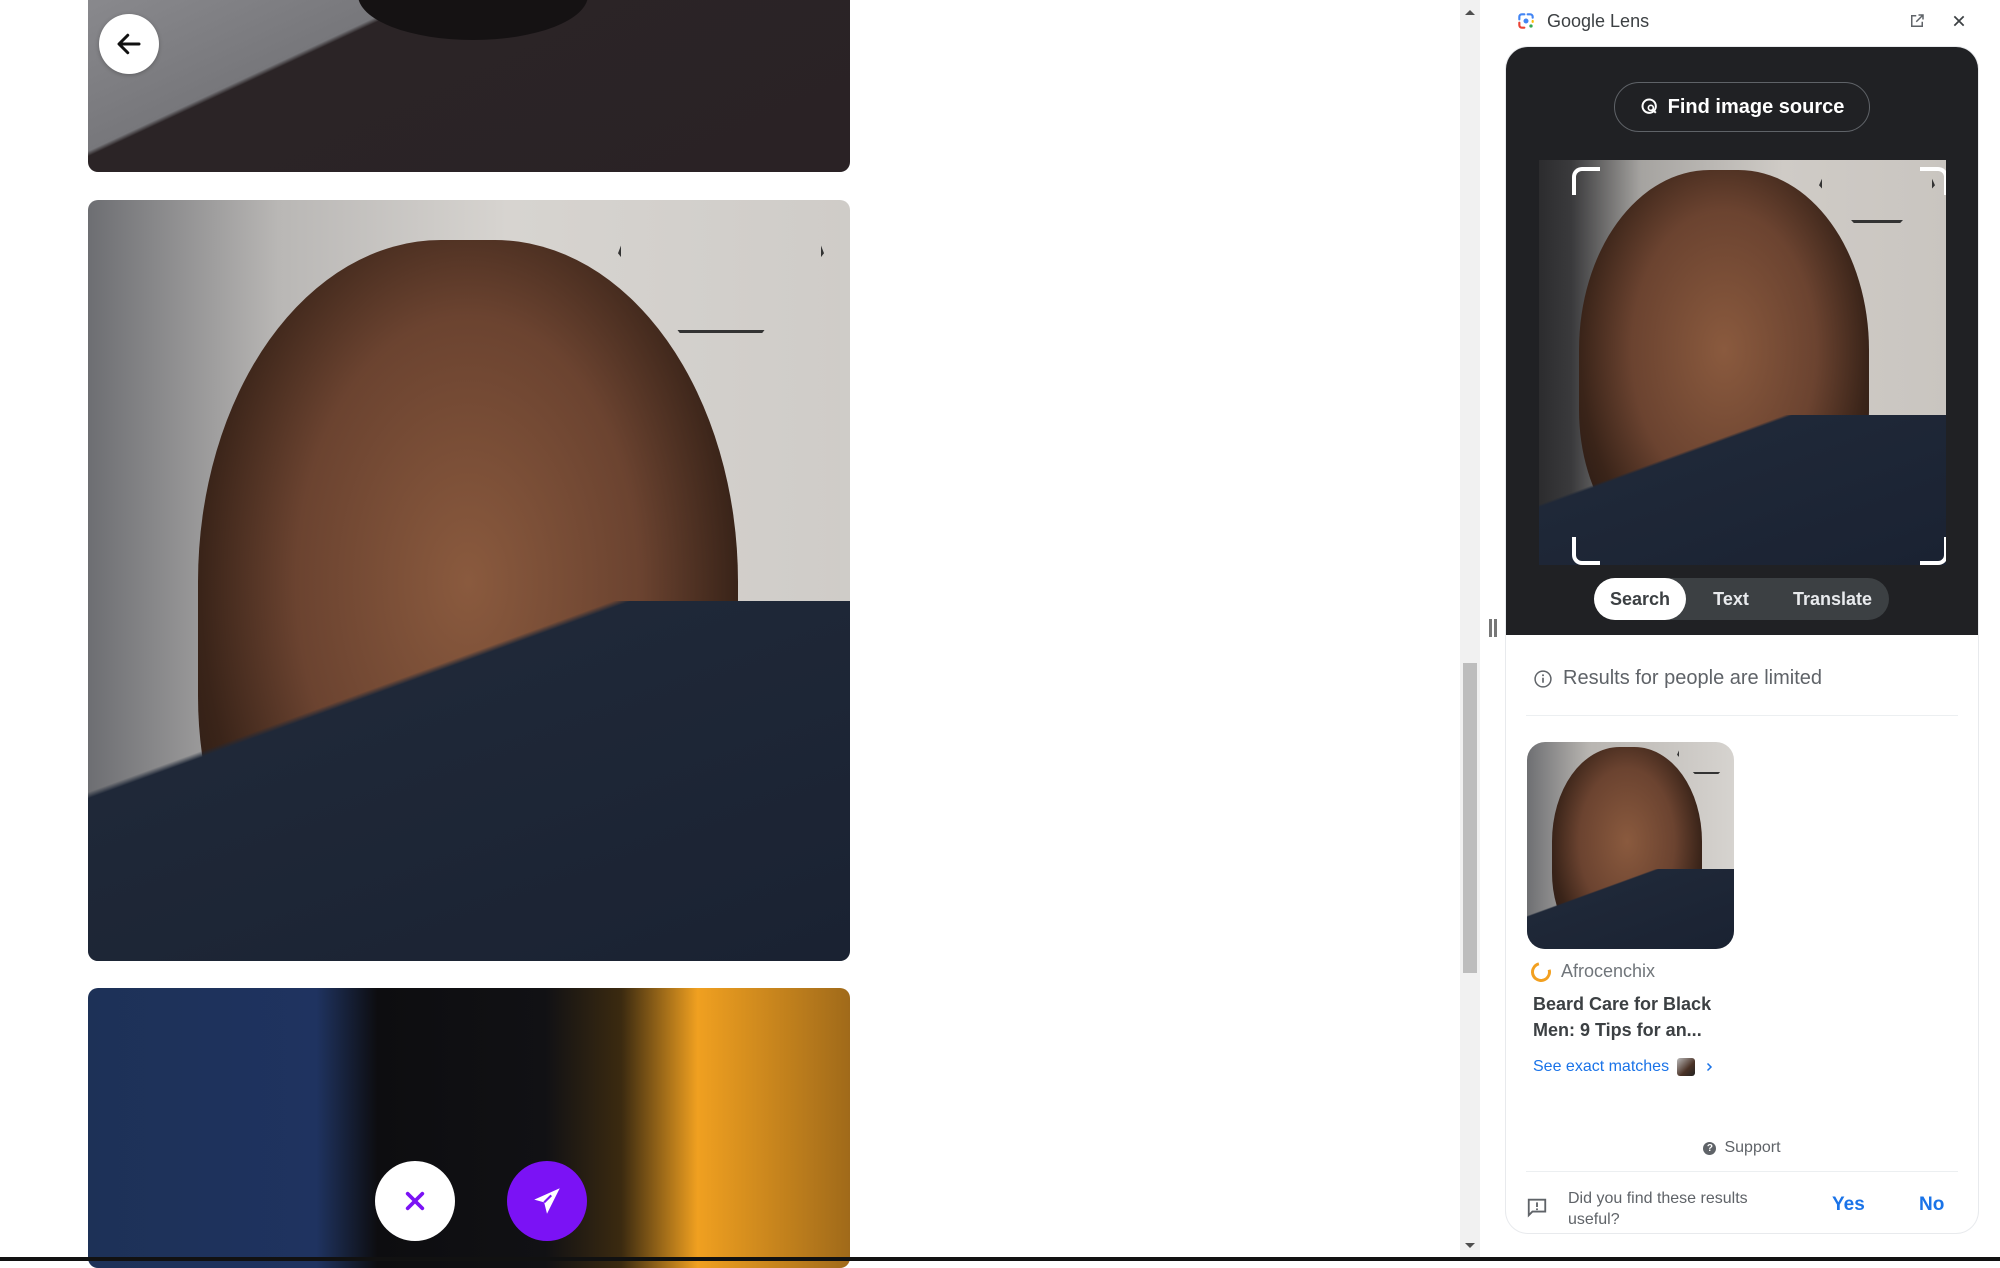 Image resolution: width=2000 pixels, height=1268 pixels. I want to click on result-thumbnail, so click(1630, 845).